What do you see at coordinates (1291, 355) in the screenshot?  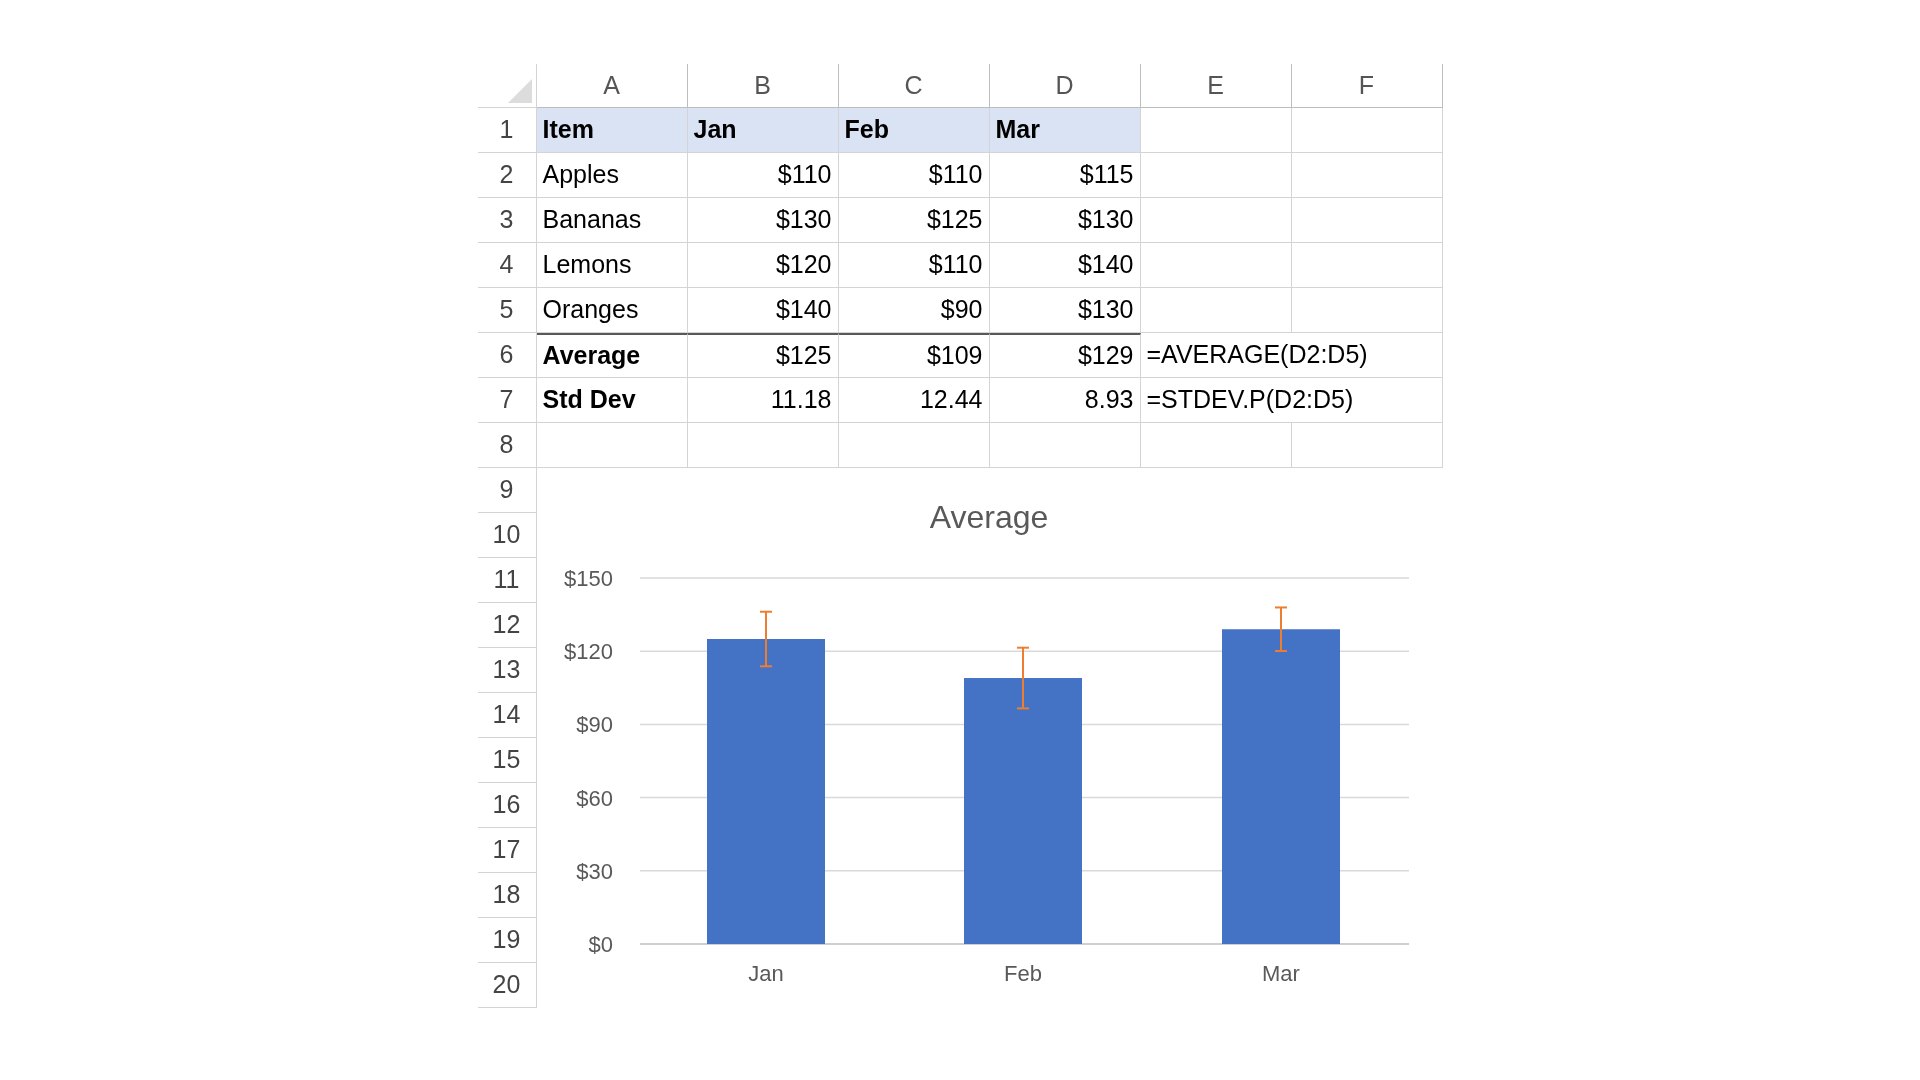 I see `formula-cell: =AVERAGE(D2:D5)` at bounding box center [1291, 355].